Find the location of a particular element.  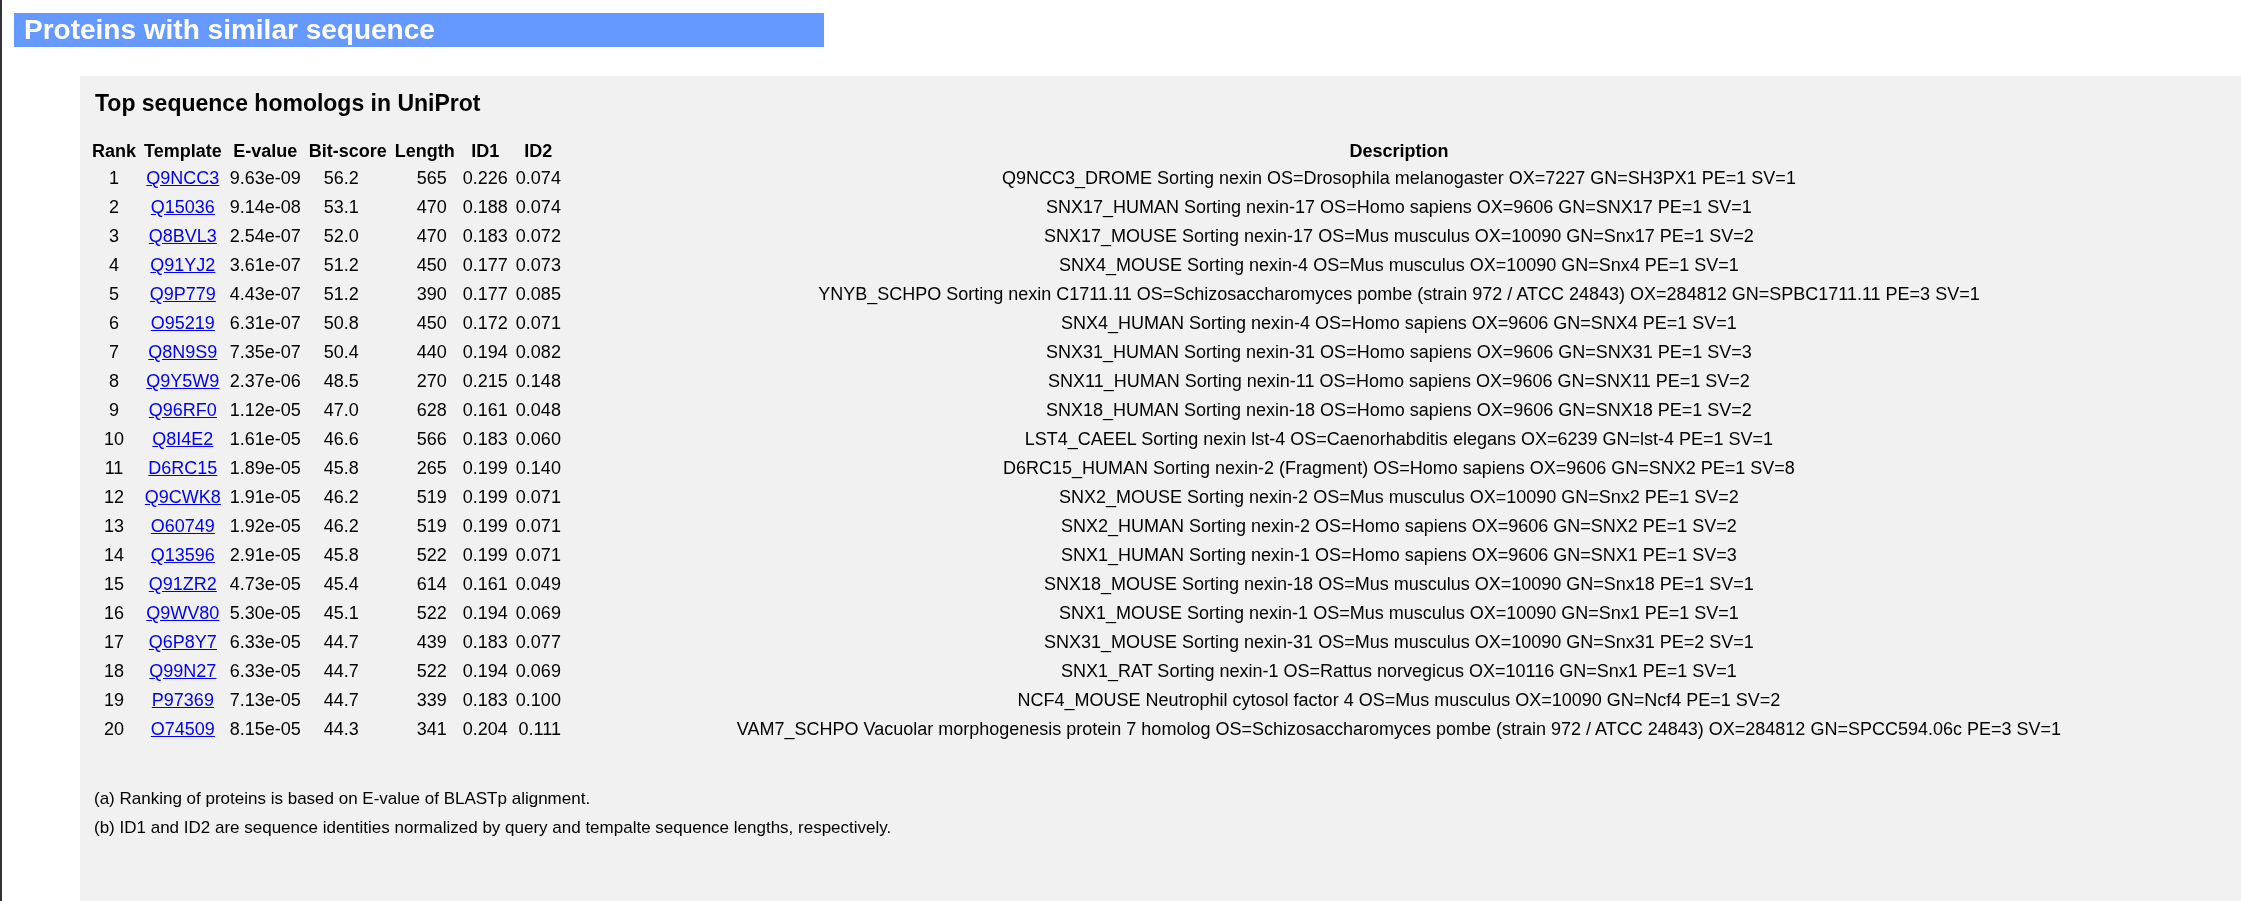

bitscore-cell: 56.2 is located at coordinates (341, 178).